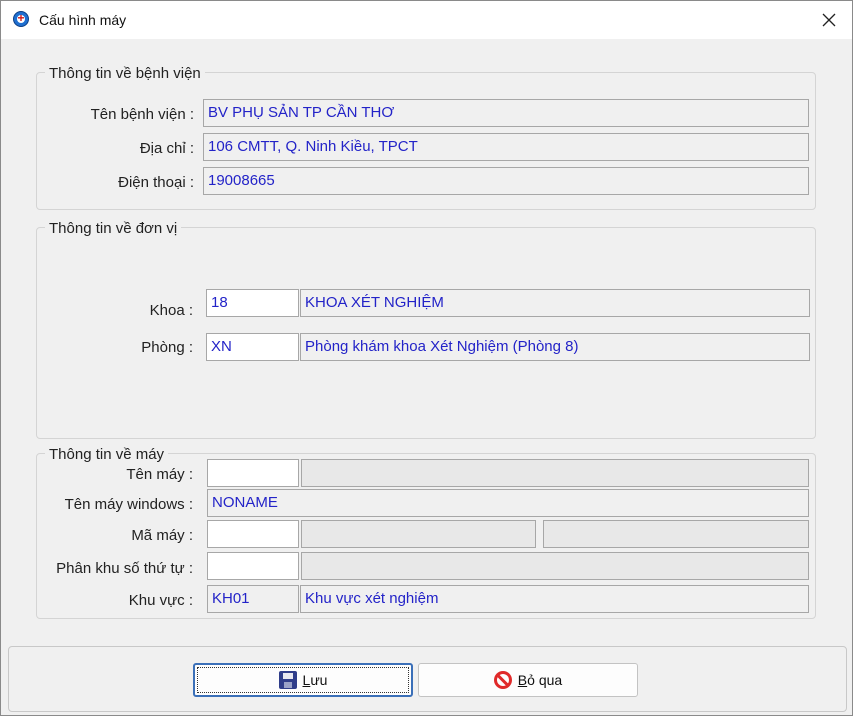 This screenshot has height=716, width=853. I want to click on room-label: Phòng :, so click(167, 347).